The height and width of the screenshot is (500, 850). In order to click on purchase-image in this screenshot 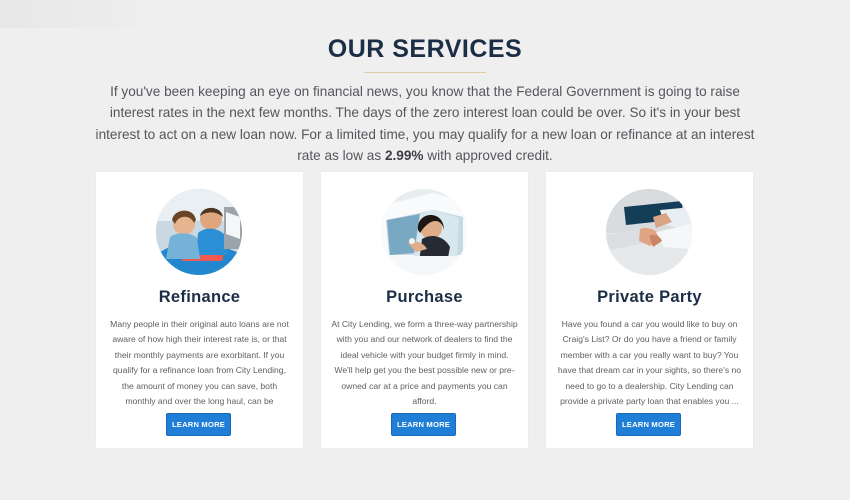, I will do `click(424, 232)`.